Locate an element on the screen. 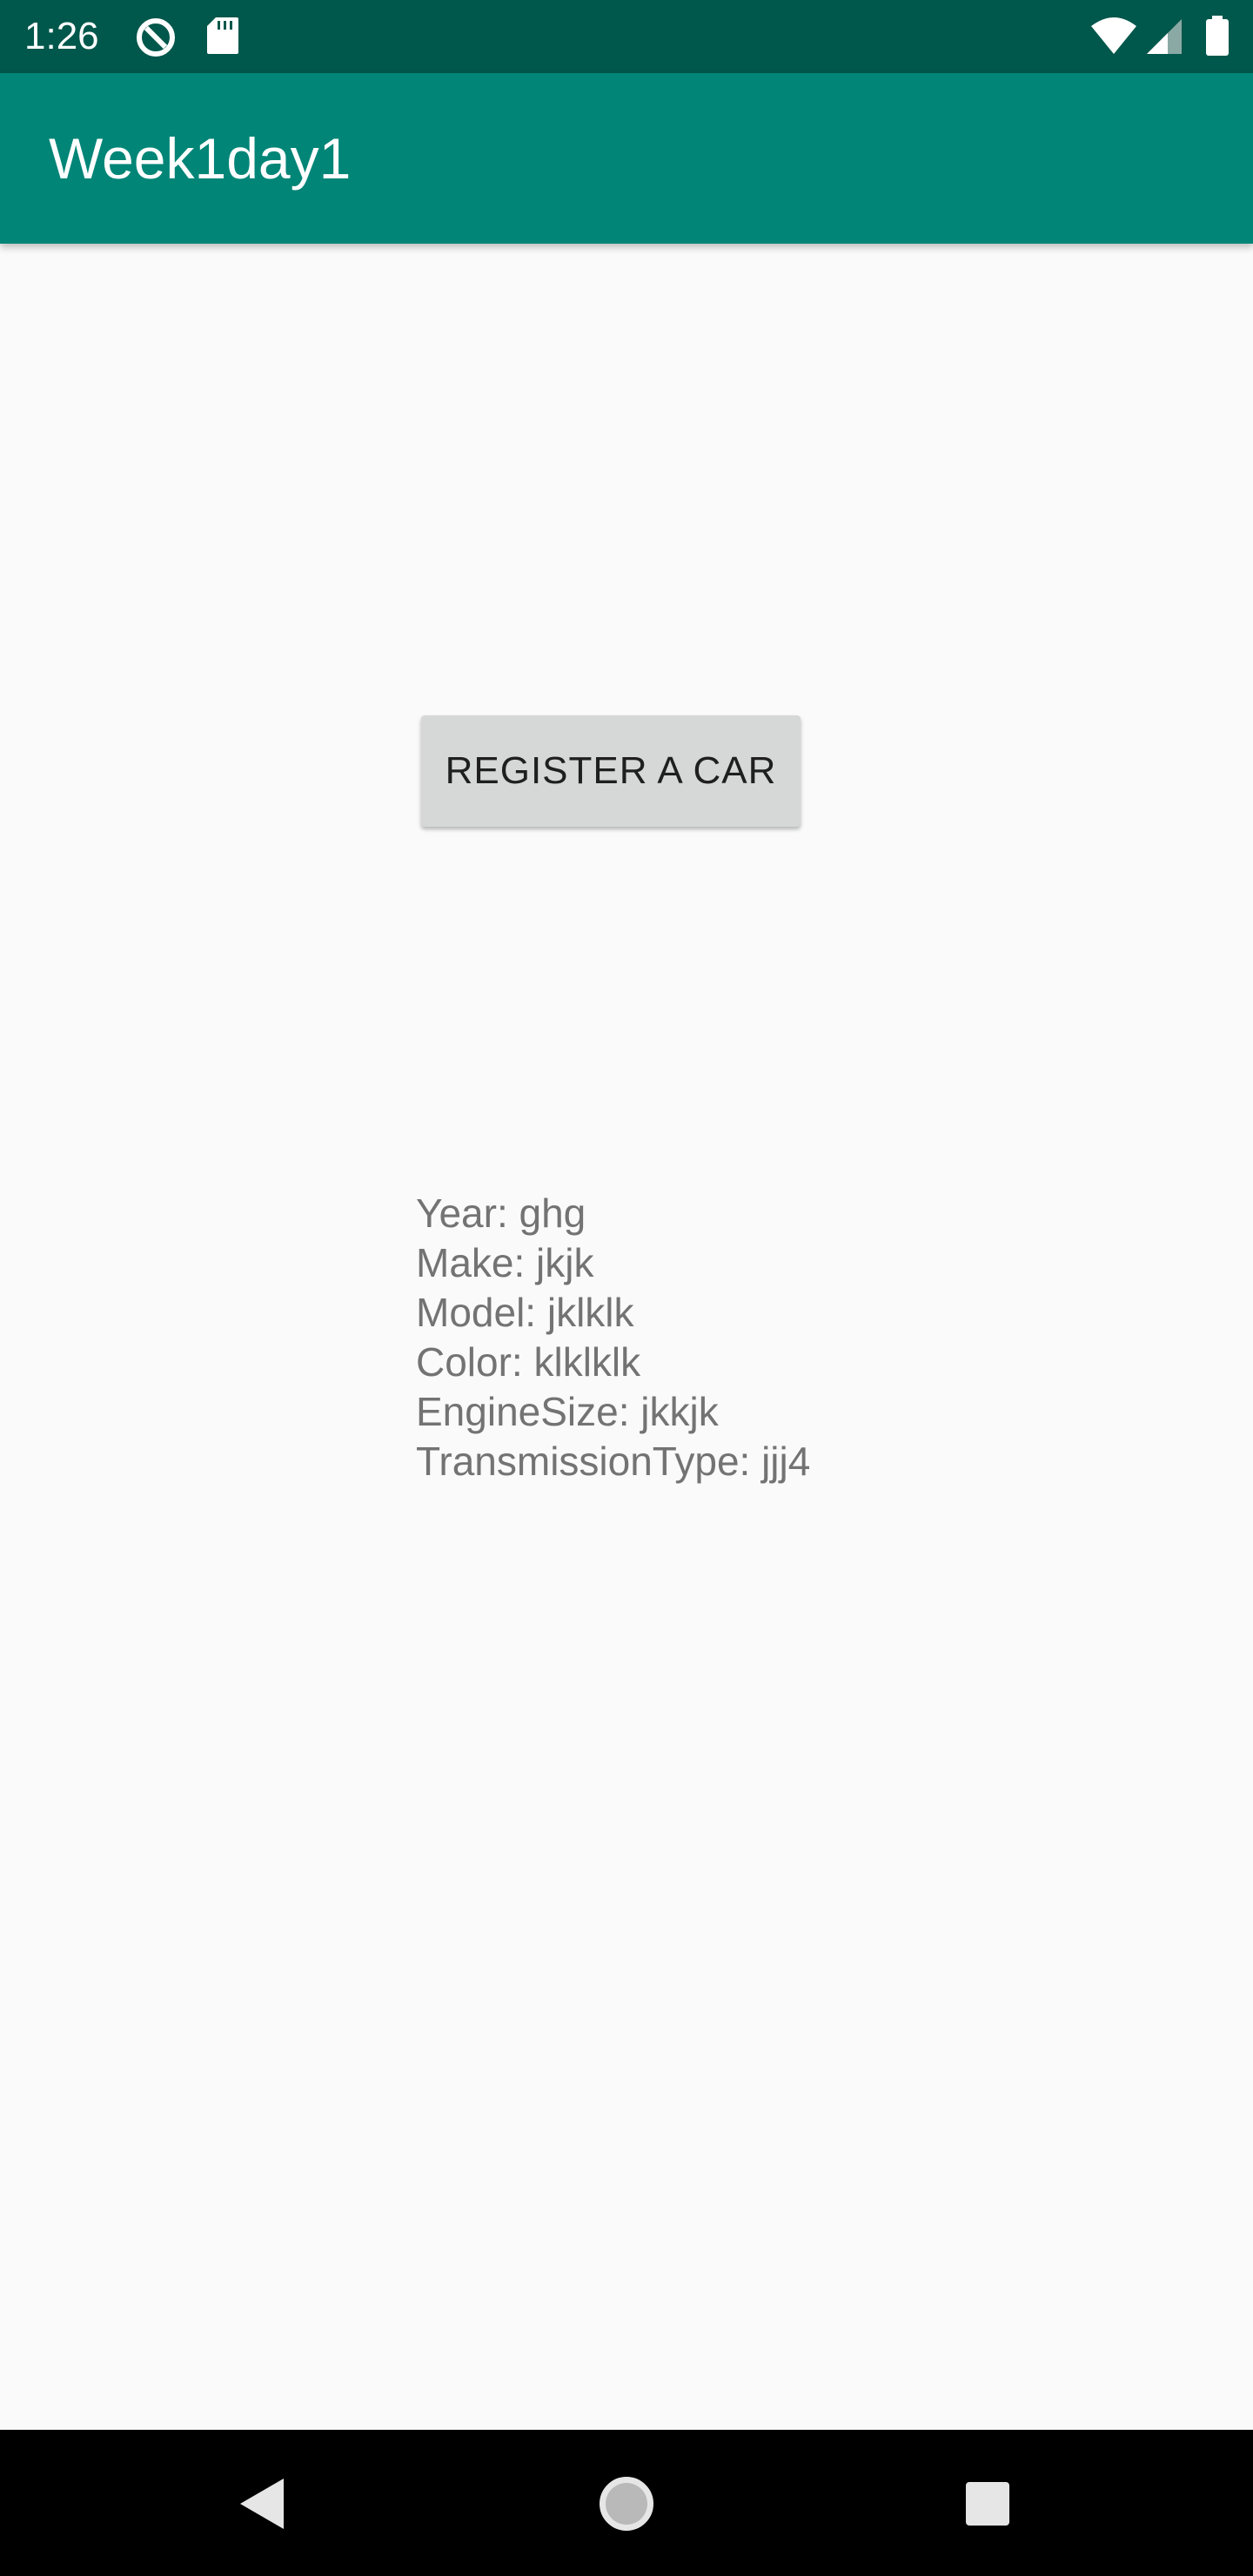 This screenshot has height=2576, width=1253. navigation-bar is located at coordinates (626, 2503).